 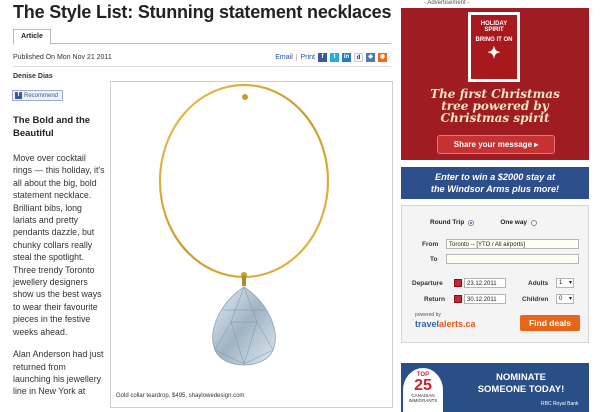 What do you see at coordinates (434, 259) in the screenshot?
I see `to-label: To` at bounding box center [434, 259].